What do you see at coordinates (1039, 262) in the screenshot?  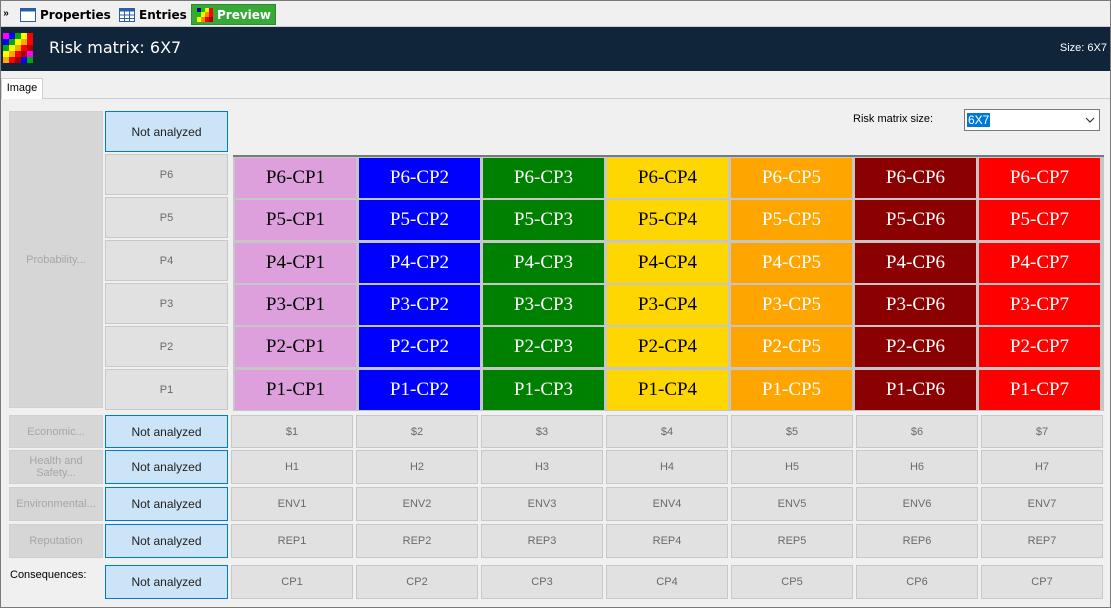 I see `matrix-cell: P4-CP7` at bounding box center [1039, 262].